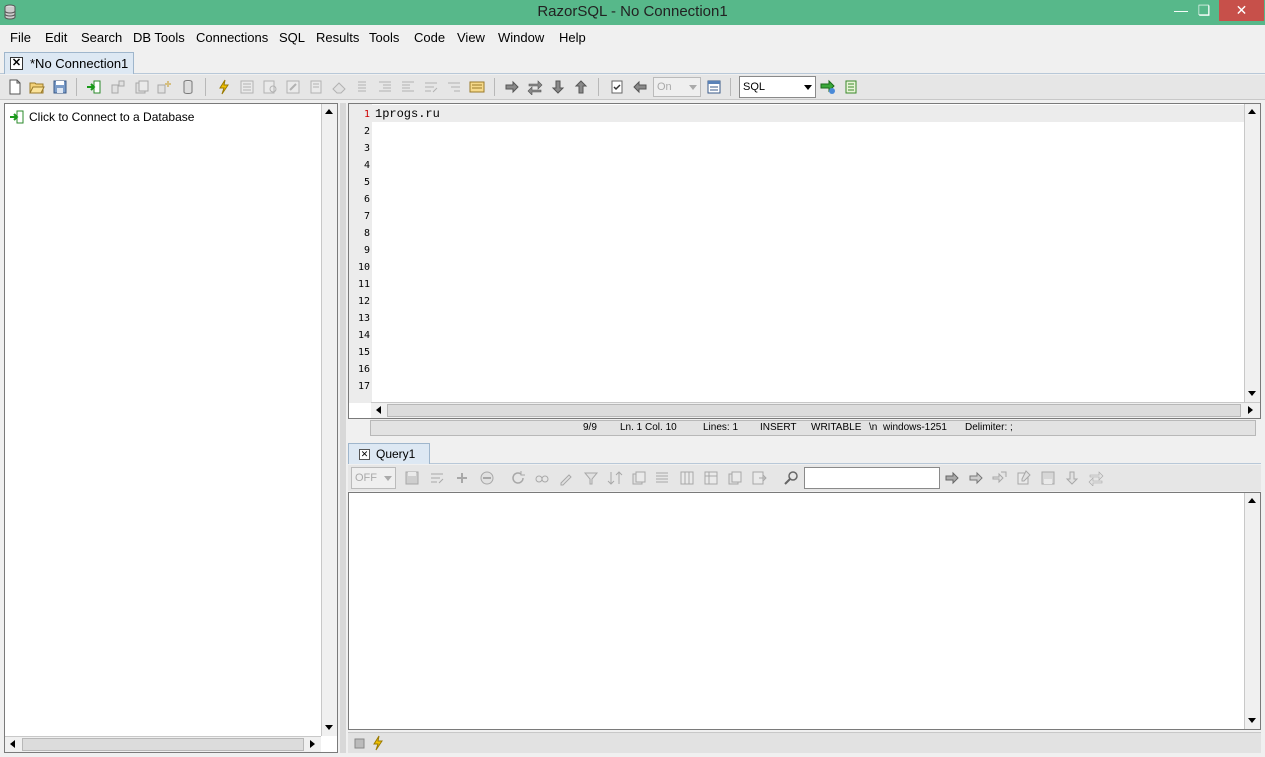 This screenshot has height=757, width=1265. What do you see at coordinates (1241, 10) in the screenshot?
I see `close-button: ✕` at bounding box center [1241, 10].